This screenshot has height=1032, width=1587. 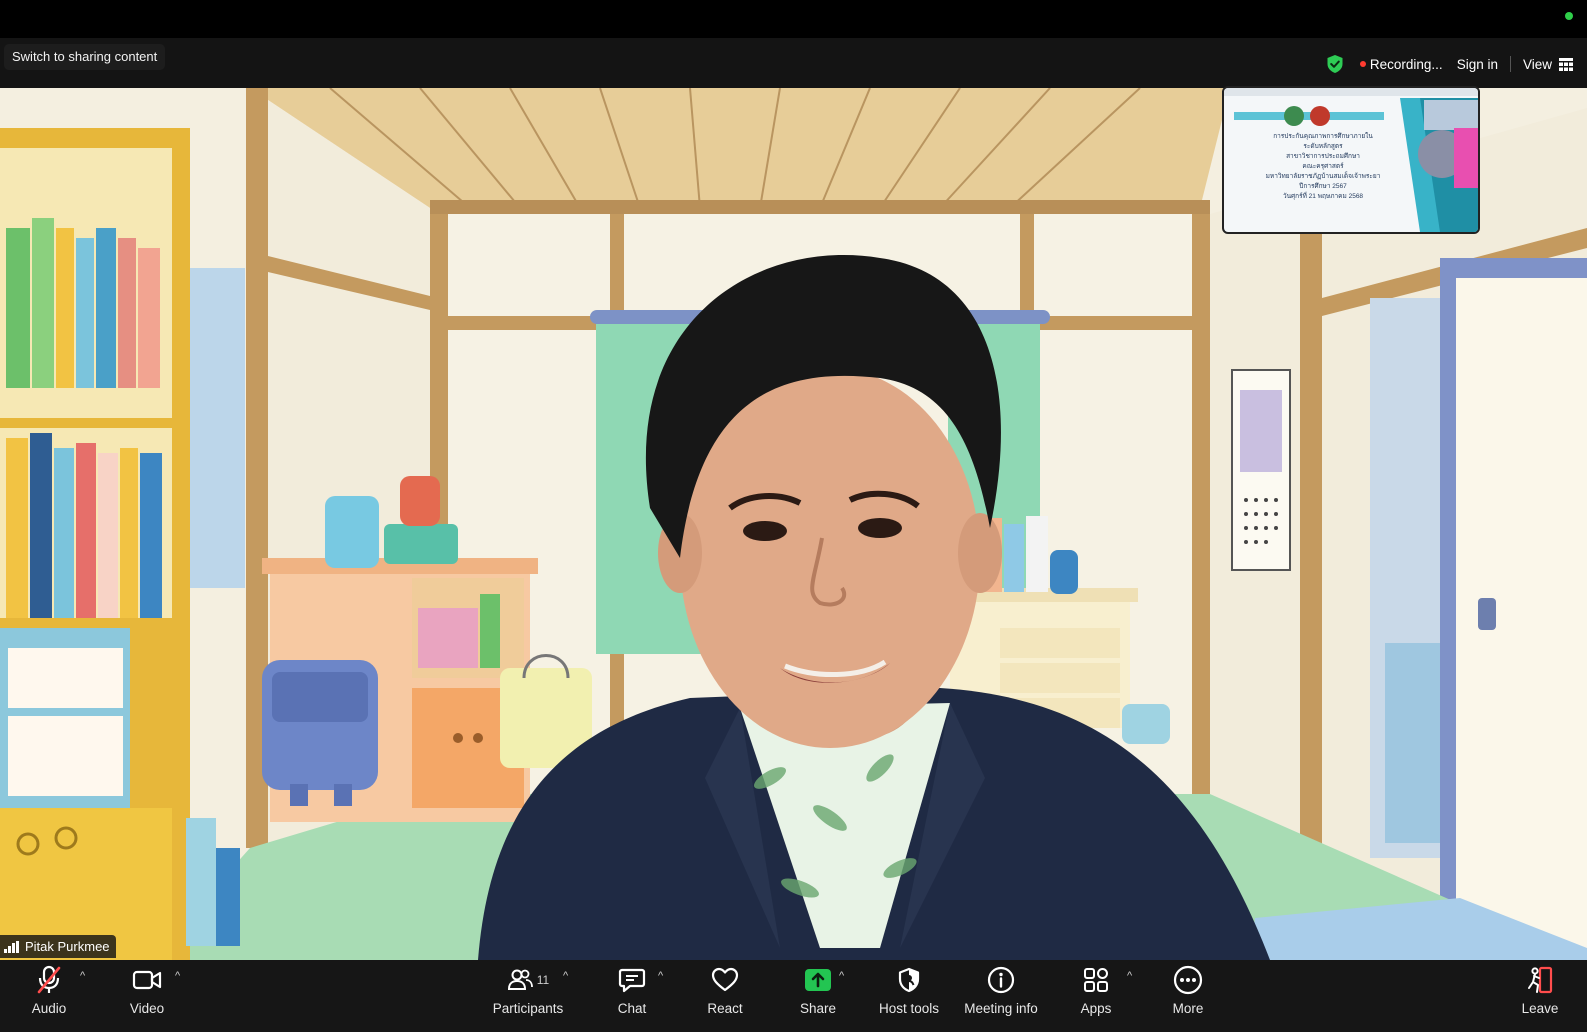 I want to click on share-options-caret-icon: ^, so click(x=841, y=976).